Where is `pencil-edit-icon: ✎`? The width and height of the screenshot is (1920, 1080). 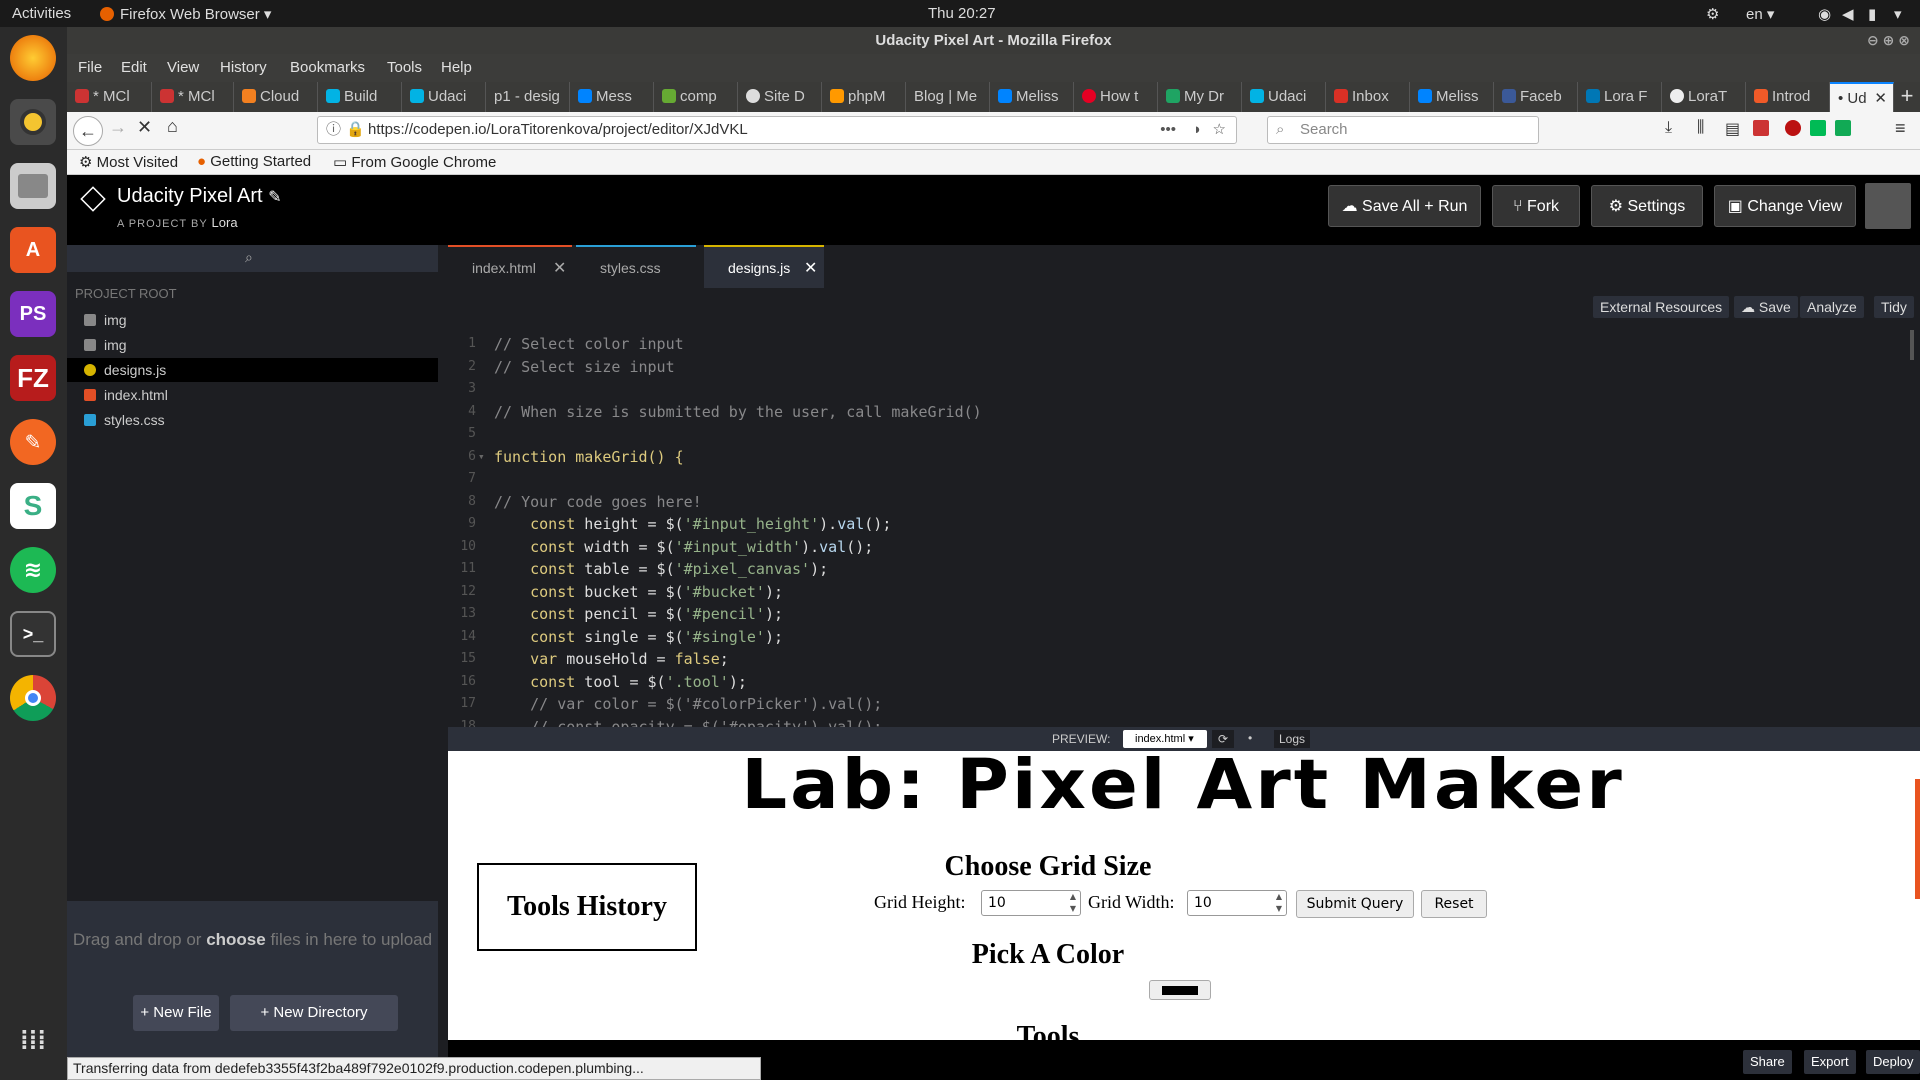
pencil-edit-icon: ✎ is located at coordinates (274, 197).